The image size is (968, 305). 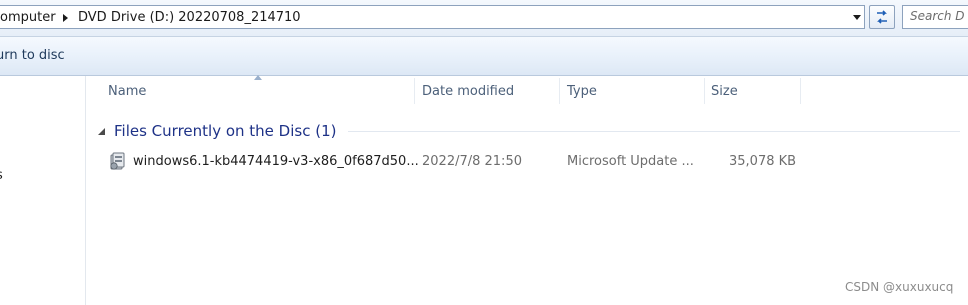 I want to click on breadcrumb-dvd-drive: DVD Drive (D:) 20220708_214710, so click(x=189, y=17).